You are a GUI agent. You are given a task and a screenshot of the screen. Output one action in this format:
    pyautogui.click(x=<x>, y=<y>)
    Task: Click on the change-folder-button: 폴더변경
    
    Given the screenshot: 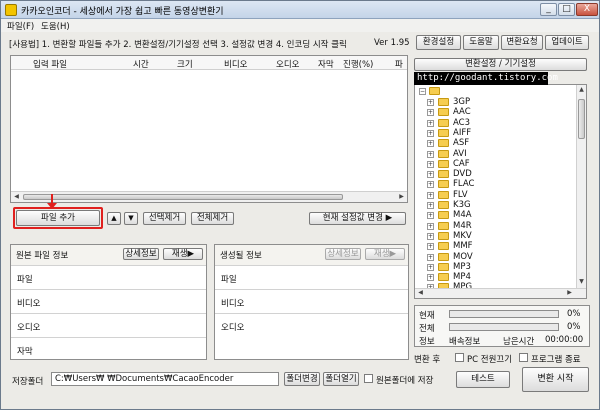 What is the action you would take?
    pyautogui.click(x=302, y=379)
    